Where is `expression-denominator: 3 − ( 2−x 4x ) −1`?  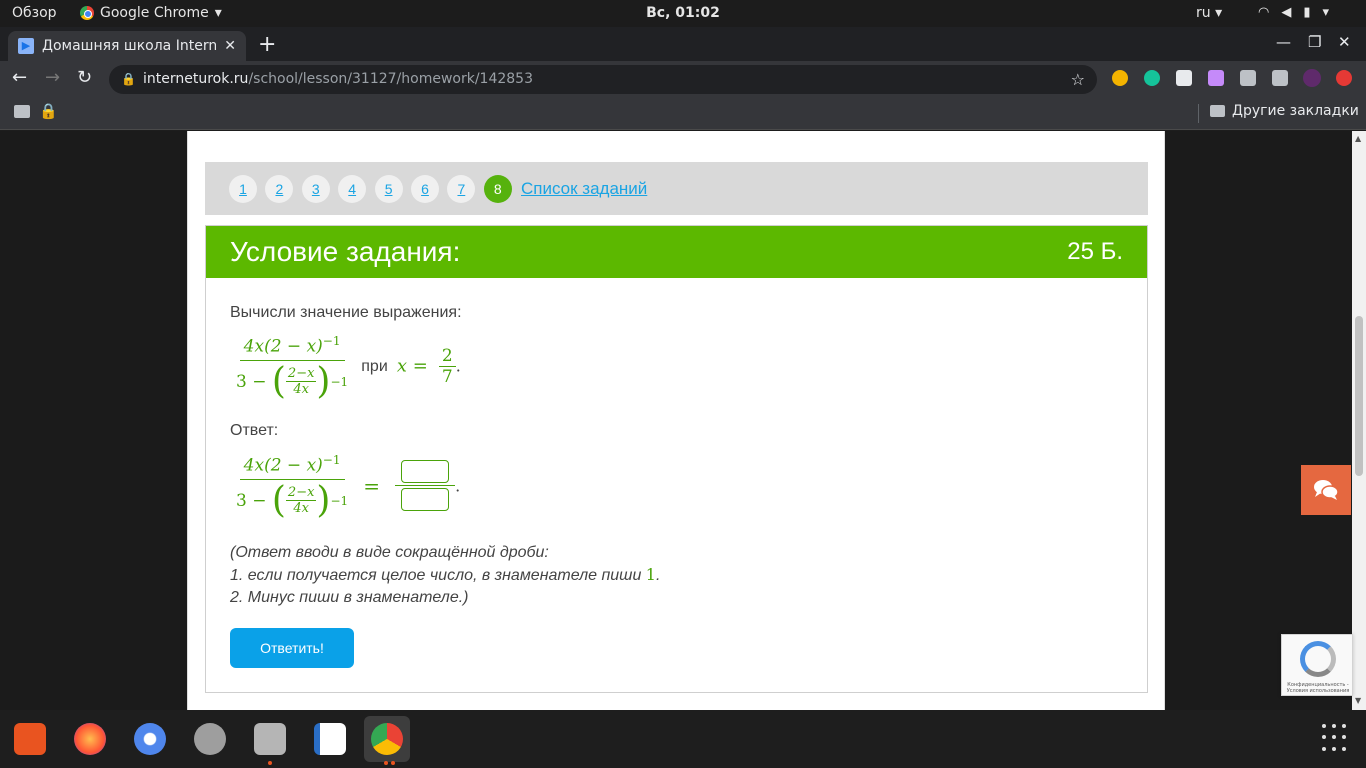 expression-denominator: 3 − ( 2−x 4x ) −1 is located at coordinates (292, 380).